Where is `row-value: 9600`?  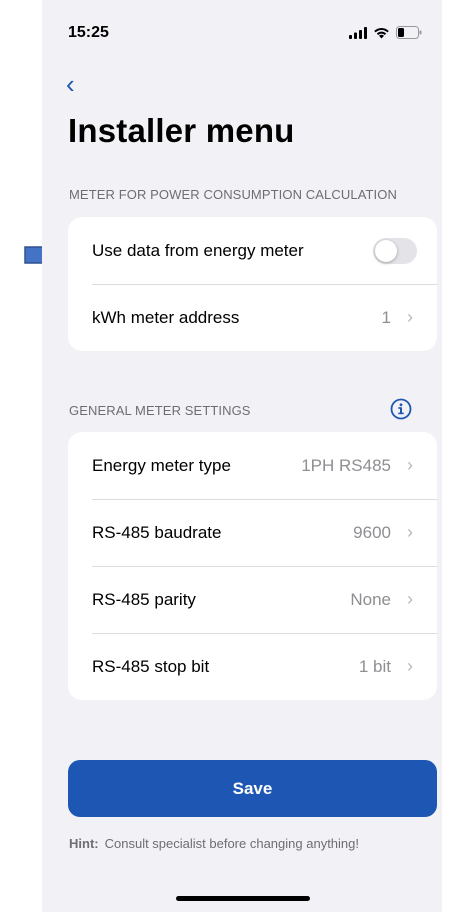 row-value: 9600 is located at coordinates (372, 532).